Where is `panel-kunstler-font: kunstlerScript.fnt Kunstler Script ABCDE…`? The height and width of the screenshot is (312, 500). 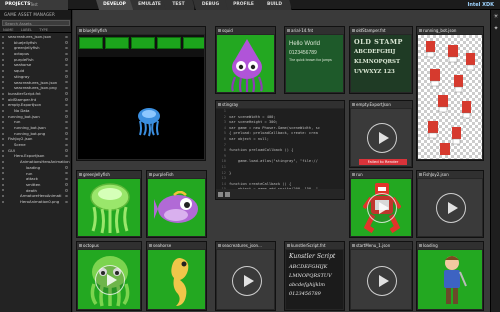
panel-kunstler-font: kunstlerScript.fnt Kunstler Script ABCDE… is located at coordinates (314, 276).